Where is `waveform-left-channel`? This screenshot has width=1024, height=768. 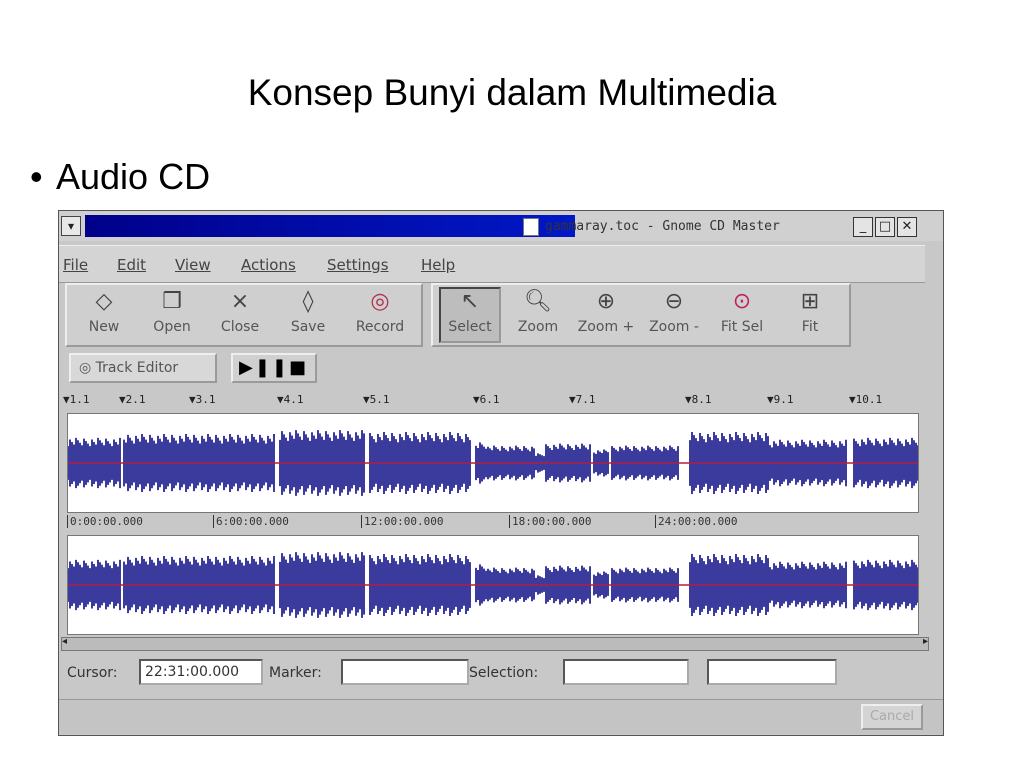 waveform-left-channel is located at coordinates (493, 463).